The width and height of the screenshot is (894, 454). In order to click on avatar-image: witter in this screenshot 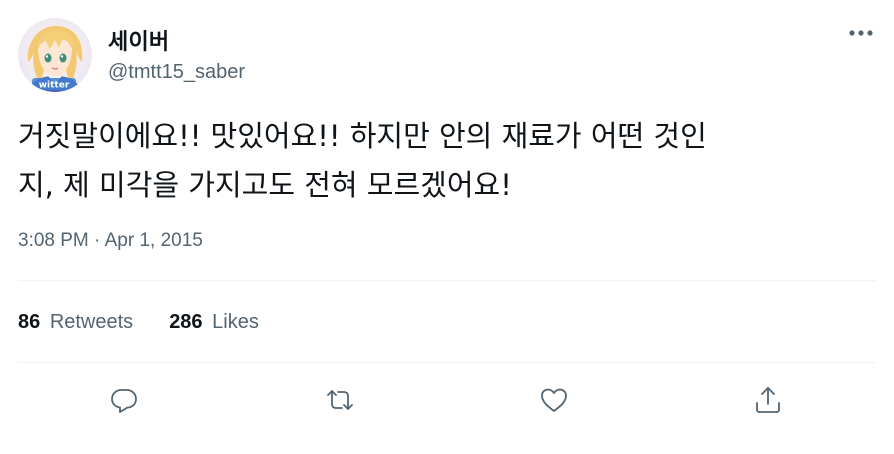, I will do `click(55, 55)`.